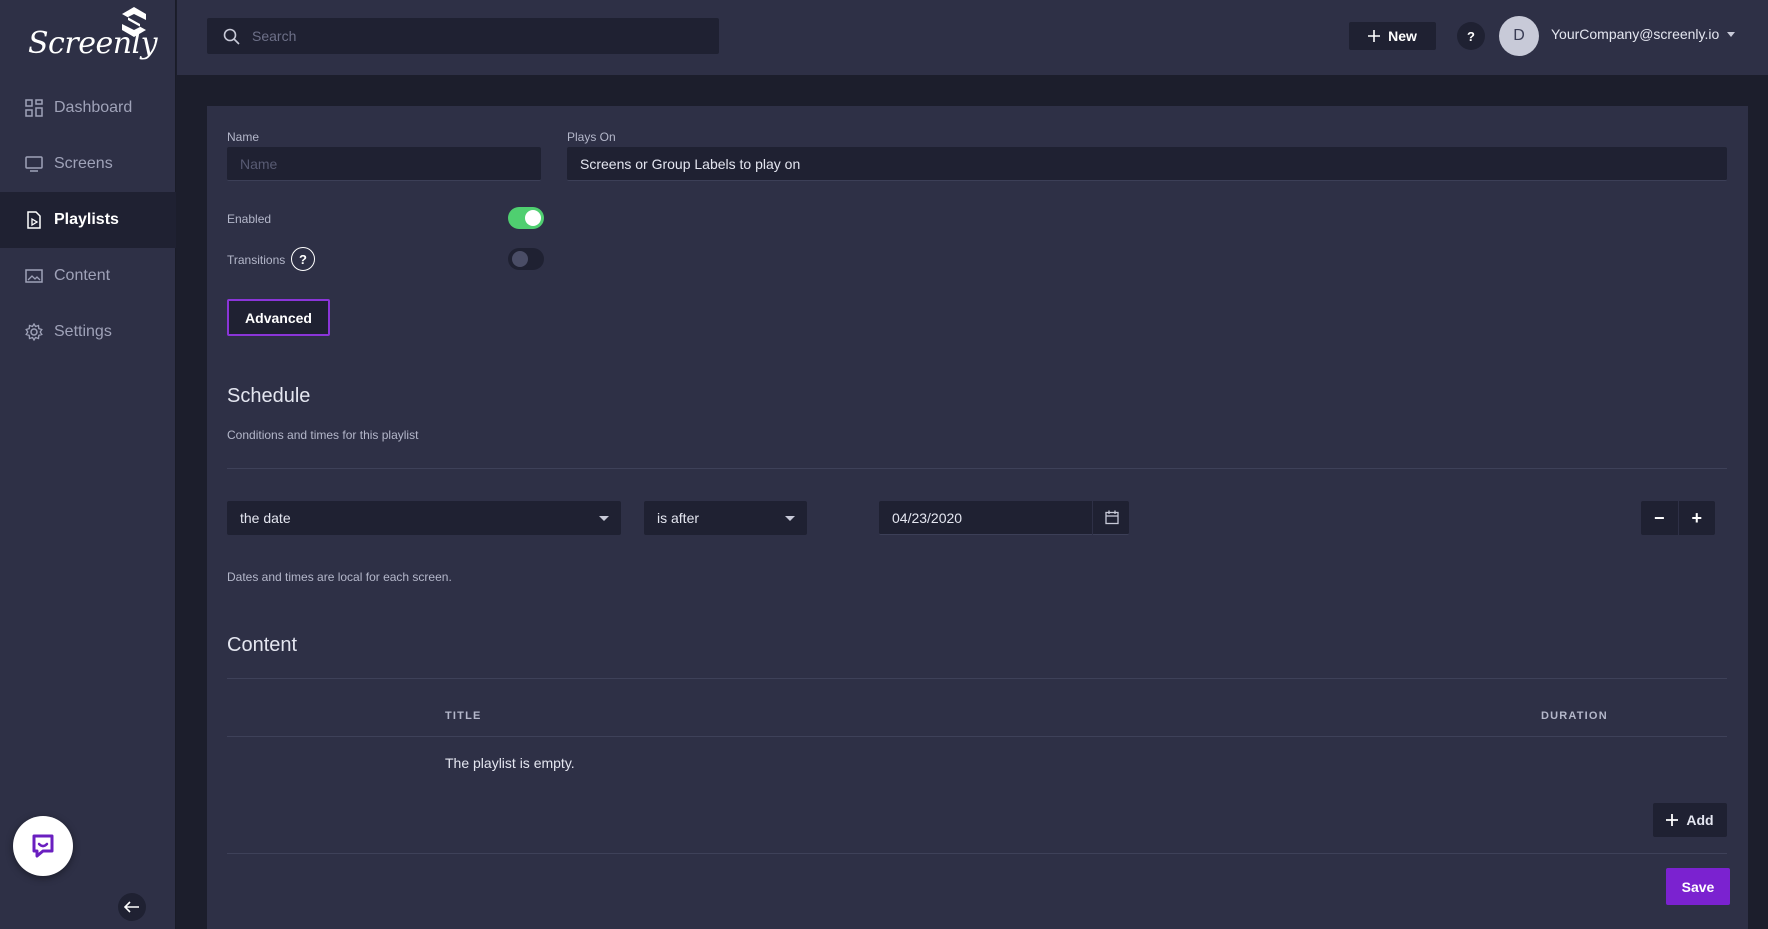  I want to click on add-content-button: Add, so click(1690, 820).